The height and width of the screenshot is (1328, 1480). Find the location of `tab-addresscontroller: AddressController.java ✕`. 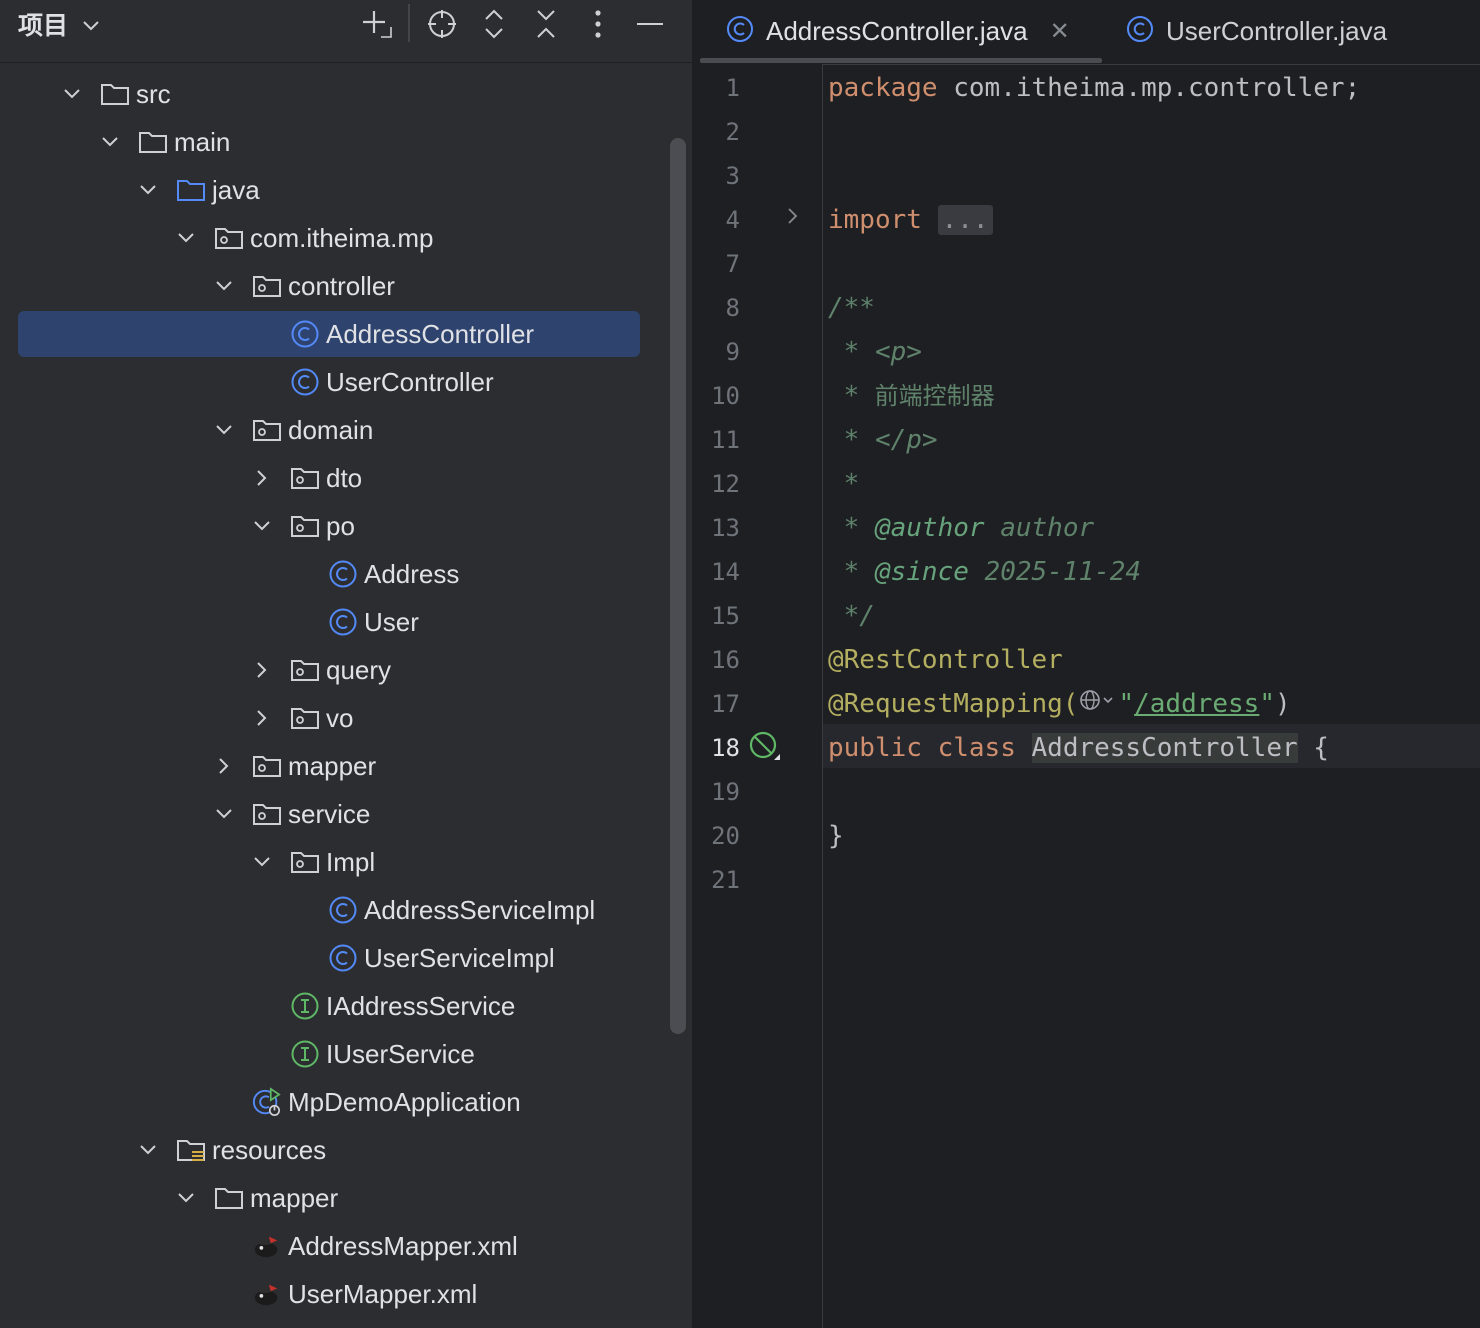

tab-addresscontroller: AddressController.java ✕ is located at coordinates (898, 31).